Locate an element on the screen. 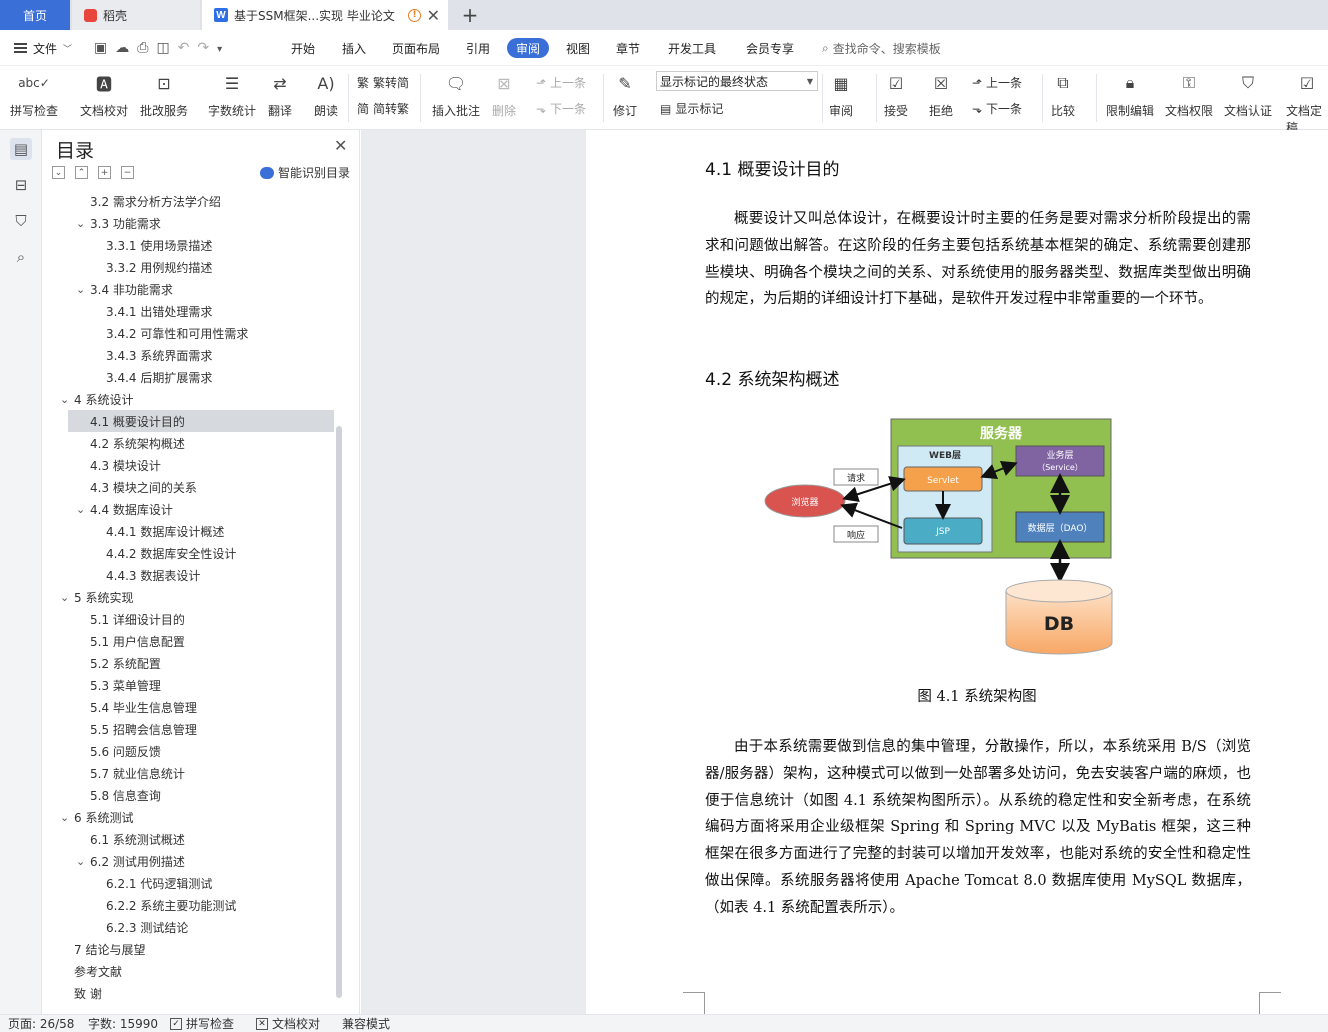 This screenshot has height=1032, width=1328. toc-item: 7 结论与展望 is located at coordinates (188, 949).